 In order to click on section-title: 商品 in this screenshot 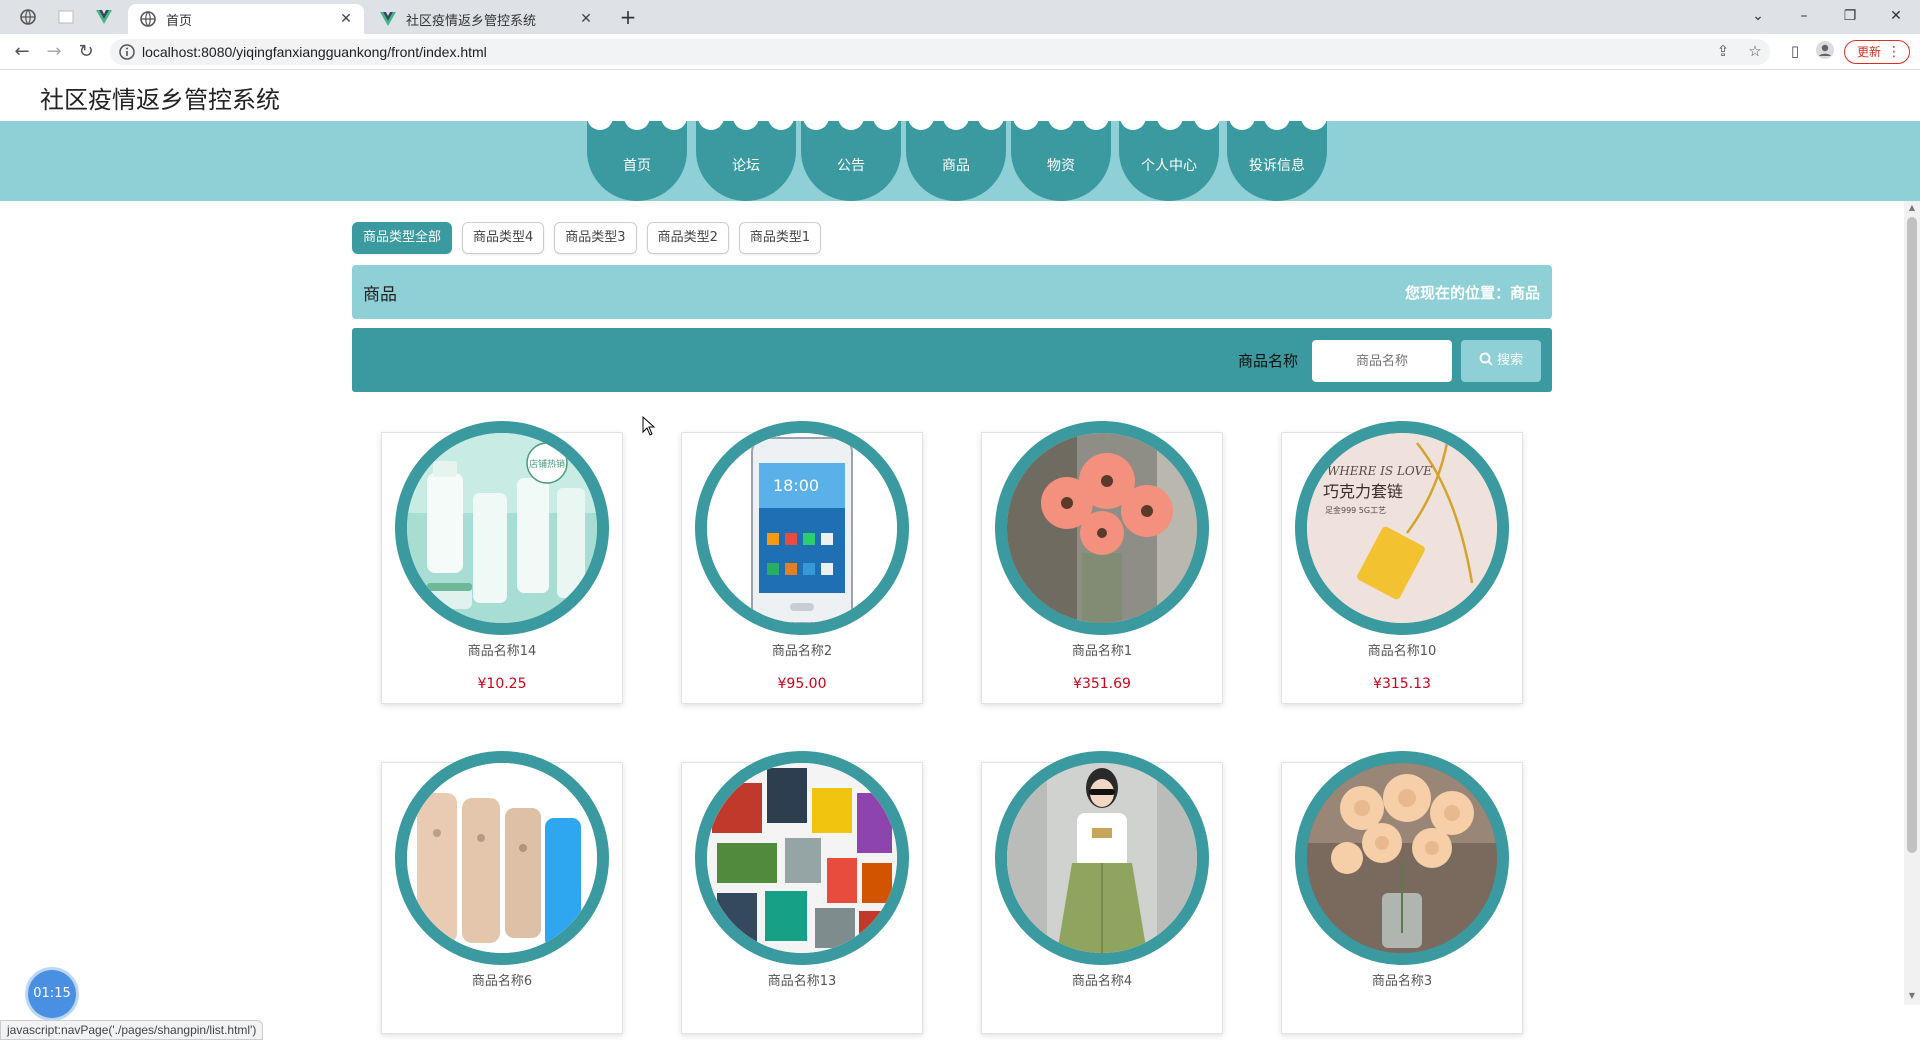, I will do `click(380, 295)`.